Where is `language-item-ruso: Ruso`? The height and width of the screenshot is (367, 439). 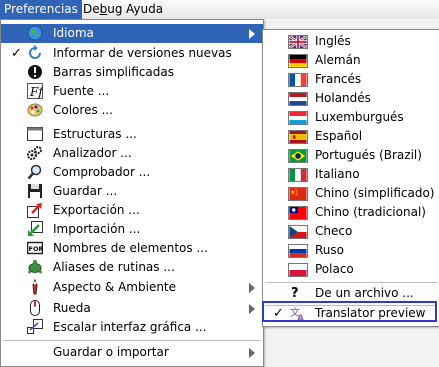
language-item-ruso: Ruso is located at coordinates (351, 250).